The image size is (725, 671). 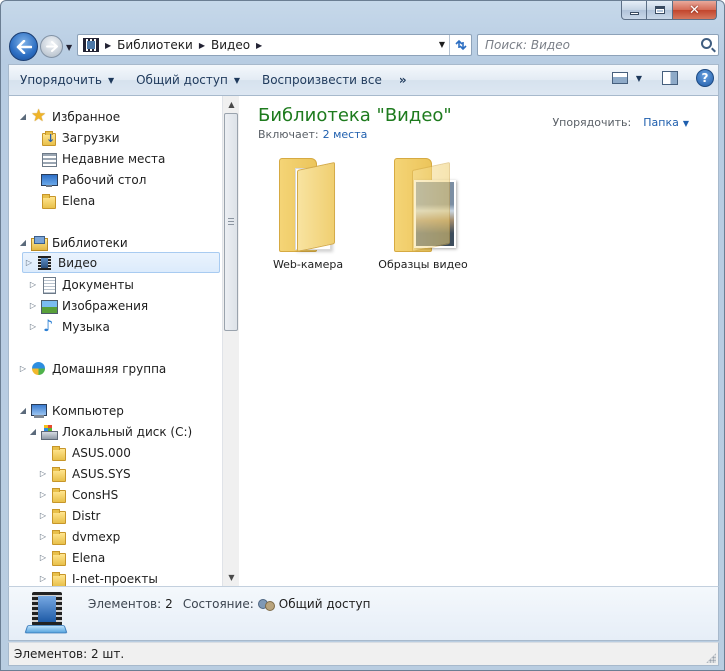 What do you see at coordinates (403, 80) in the screenshot?
I see `more-commands-button: »` at bounding box center [403, 80].